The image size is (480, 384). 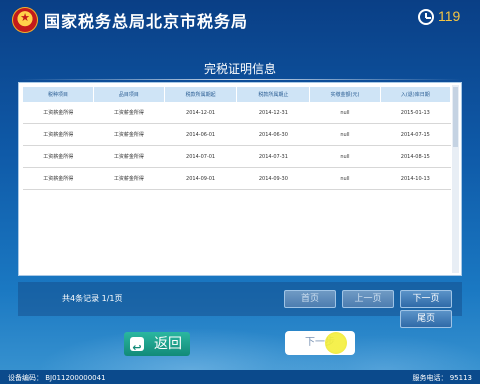 What do you see at coordinates (240, 377) in the screenshot?
I see `status-bar: 设备编码： BJ011200000041 服务电话： 95113` at bounding box center [240, 377].